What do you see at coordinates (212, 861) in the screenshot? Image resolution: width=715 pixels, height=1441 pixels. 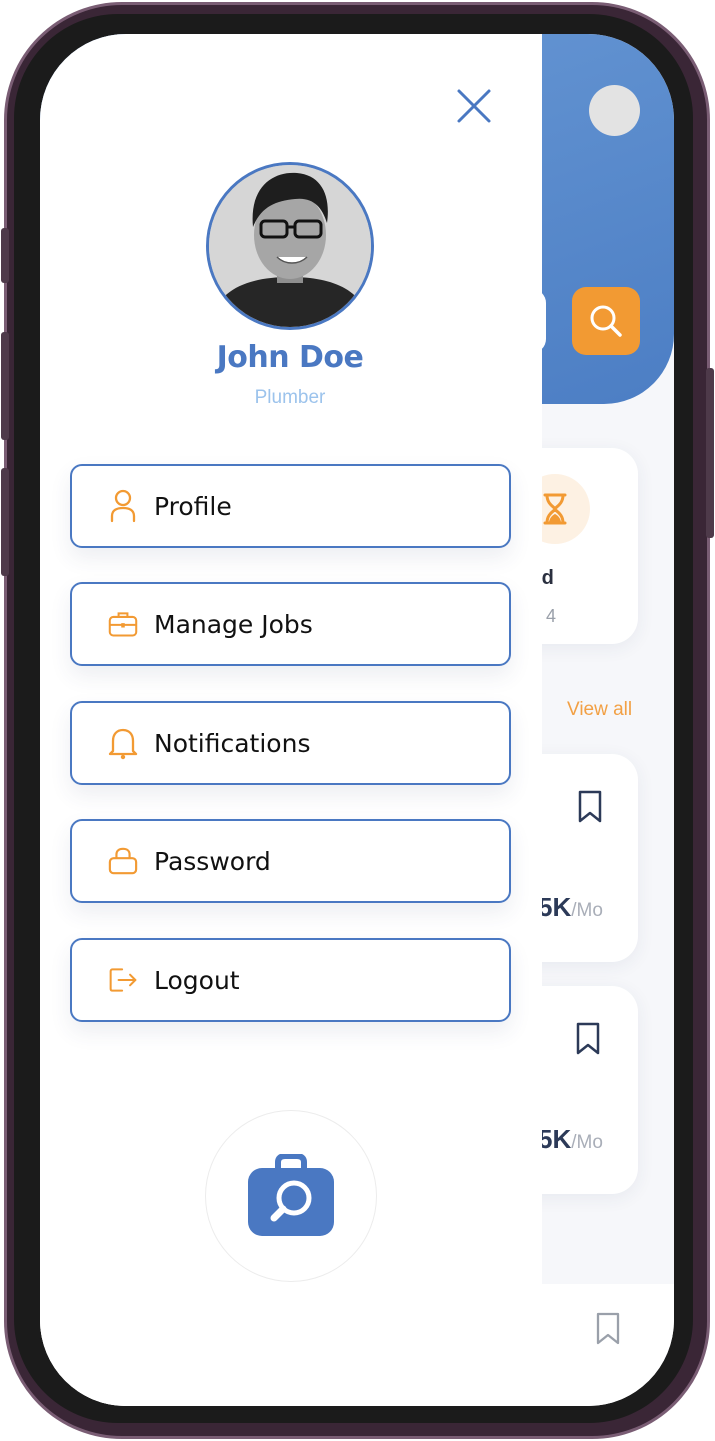 I see `menu-label: Password` at bounding box center [212, 861].